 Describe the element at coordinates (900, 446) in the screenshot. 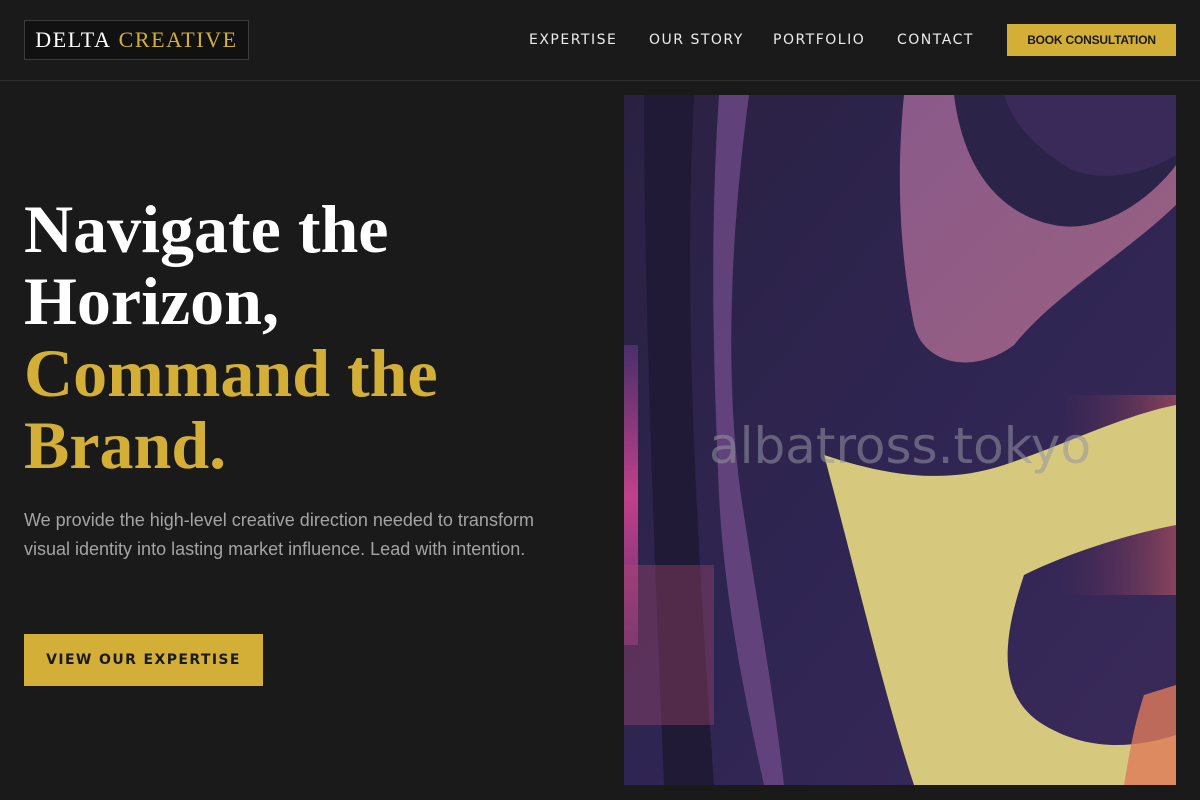

I see `image-watermark: albatross.tokyo` at that location.